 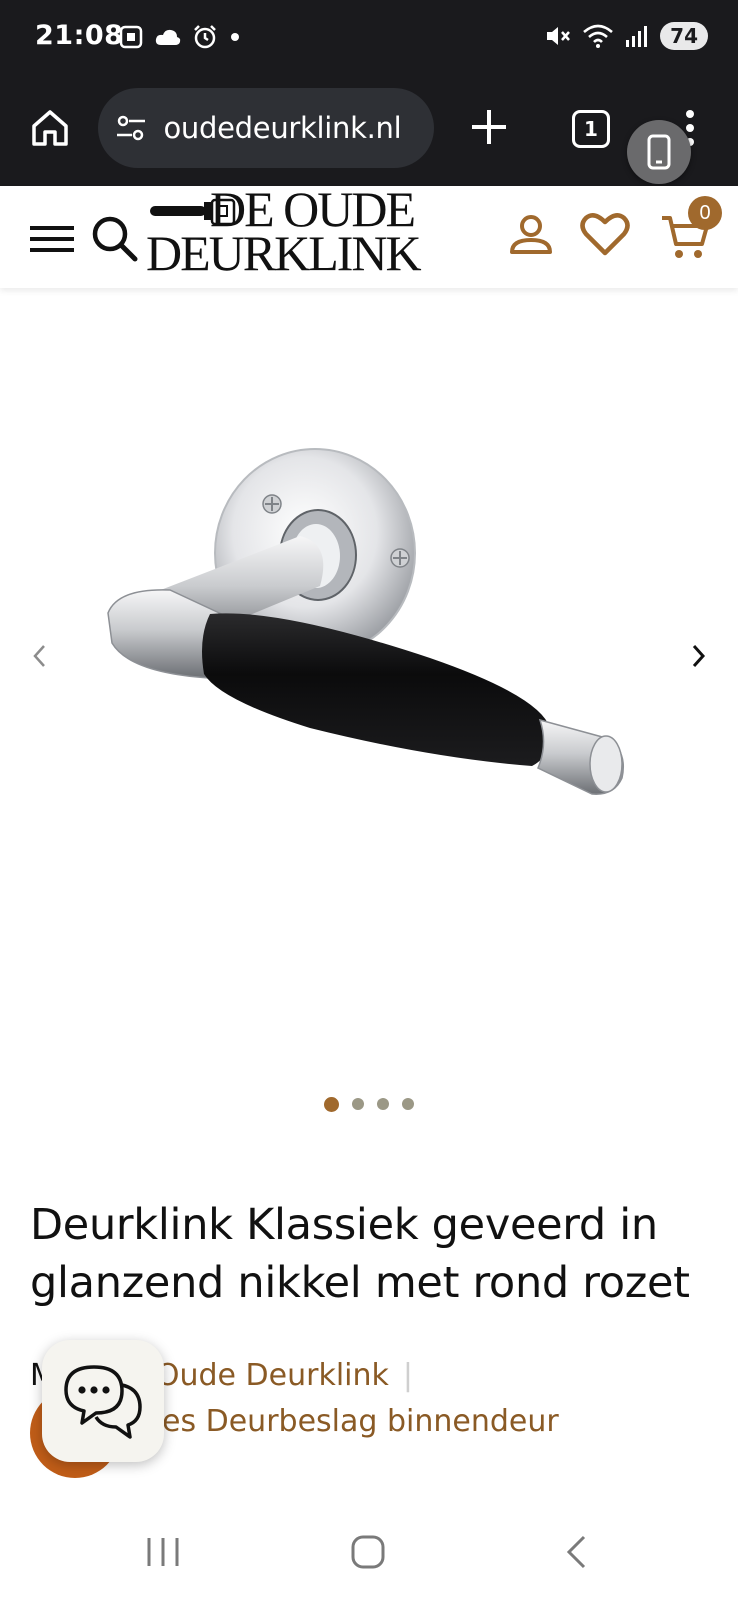 I want to click on home-button-icon, so click(x=368, y=1552).